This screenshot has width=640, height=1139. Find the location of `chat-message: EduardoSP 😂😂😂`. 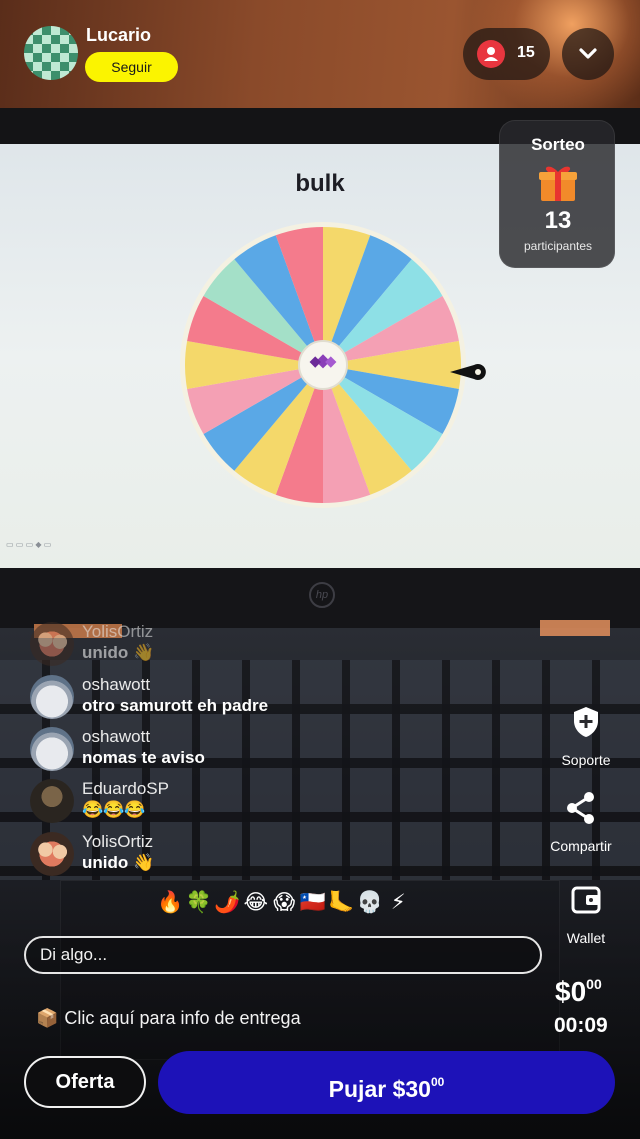

chat-message: EduardoSP 😂😂😂 is located at coordinates (240, 803).